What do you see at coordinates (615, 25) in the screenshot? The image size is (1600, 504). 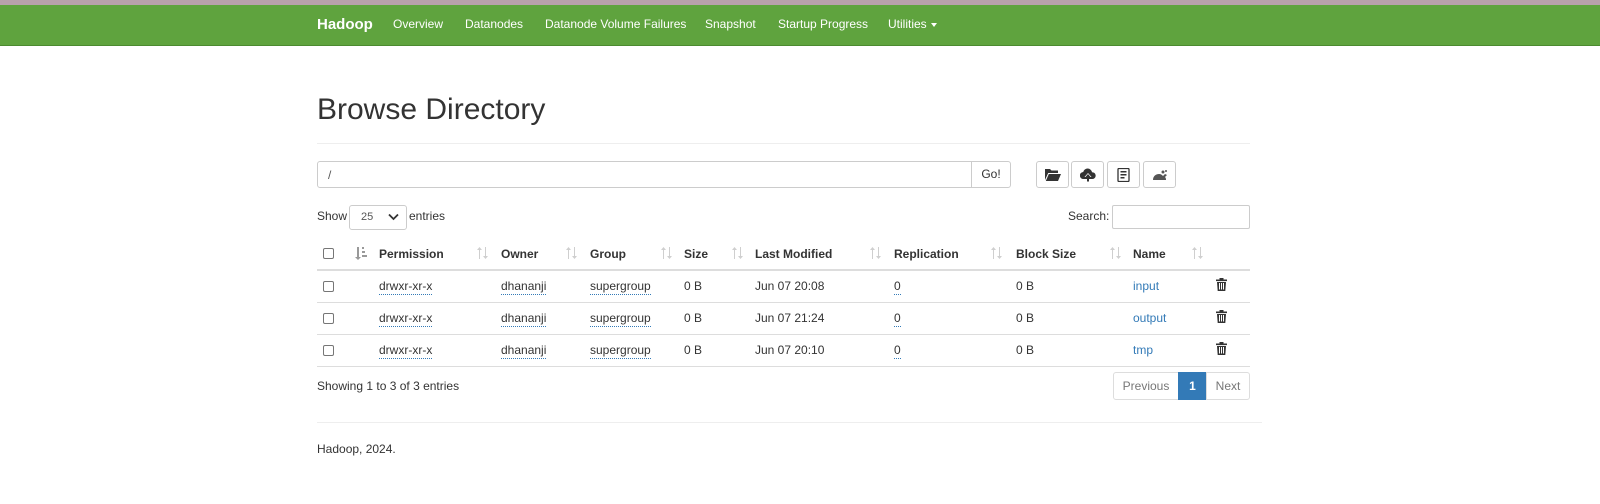 I see `nav-datanode-volume-failures: Datanode Volume Failures` at bounding box center [615, 25].